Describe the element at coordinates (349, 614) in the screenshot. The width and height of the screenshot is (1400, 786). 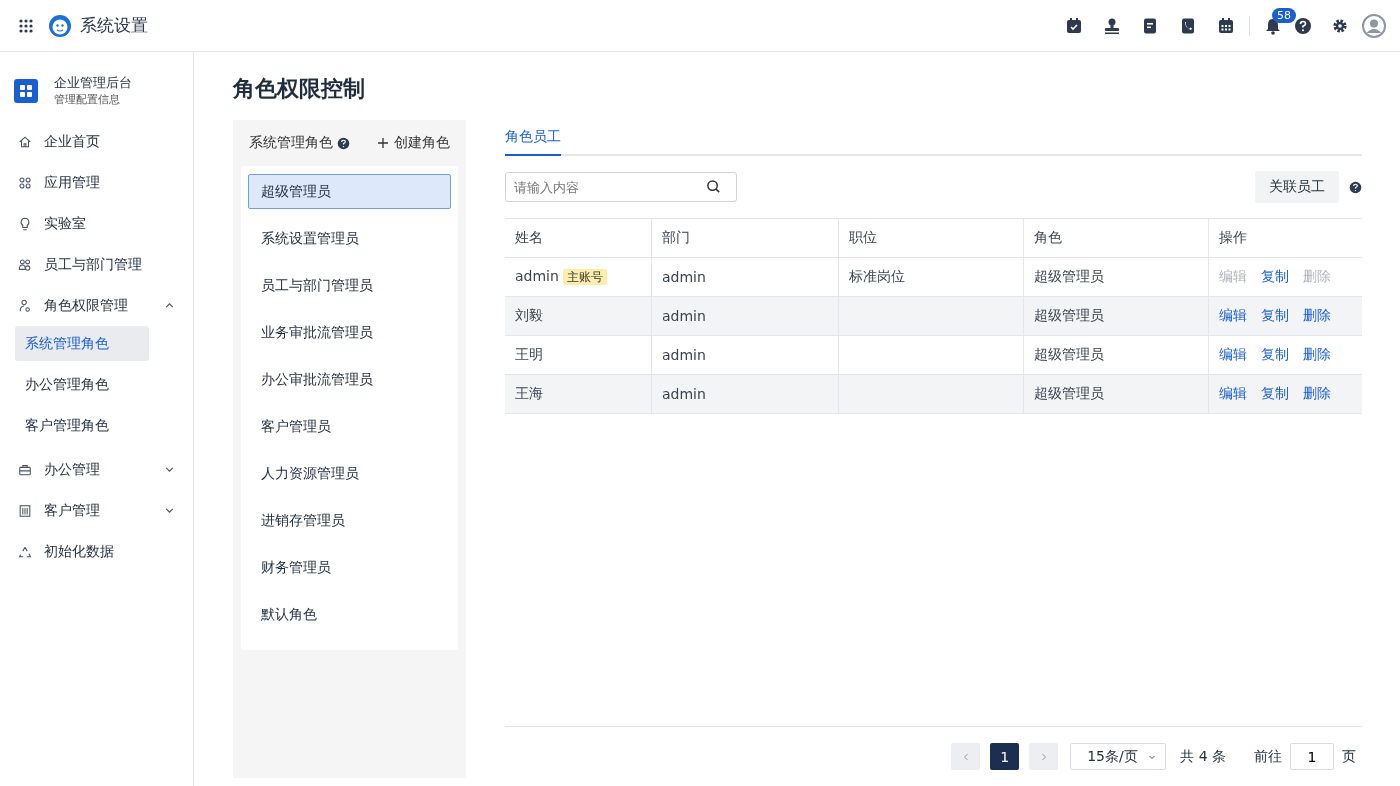
I see `role-item: 默认角色` at that location.